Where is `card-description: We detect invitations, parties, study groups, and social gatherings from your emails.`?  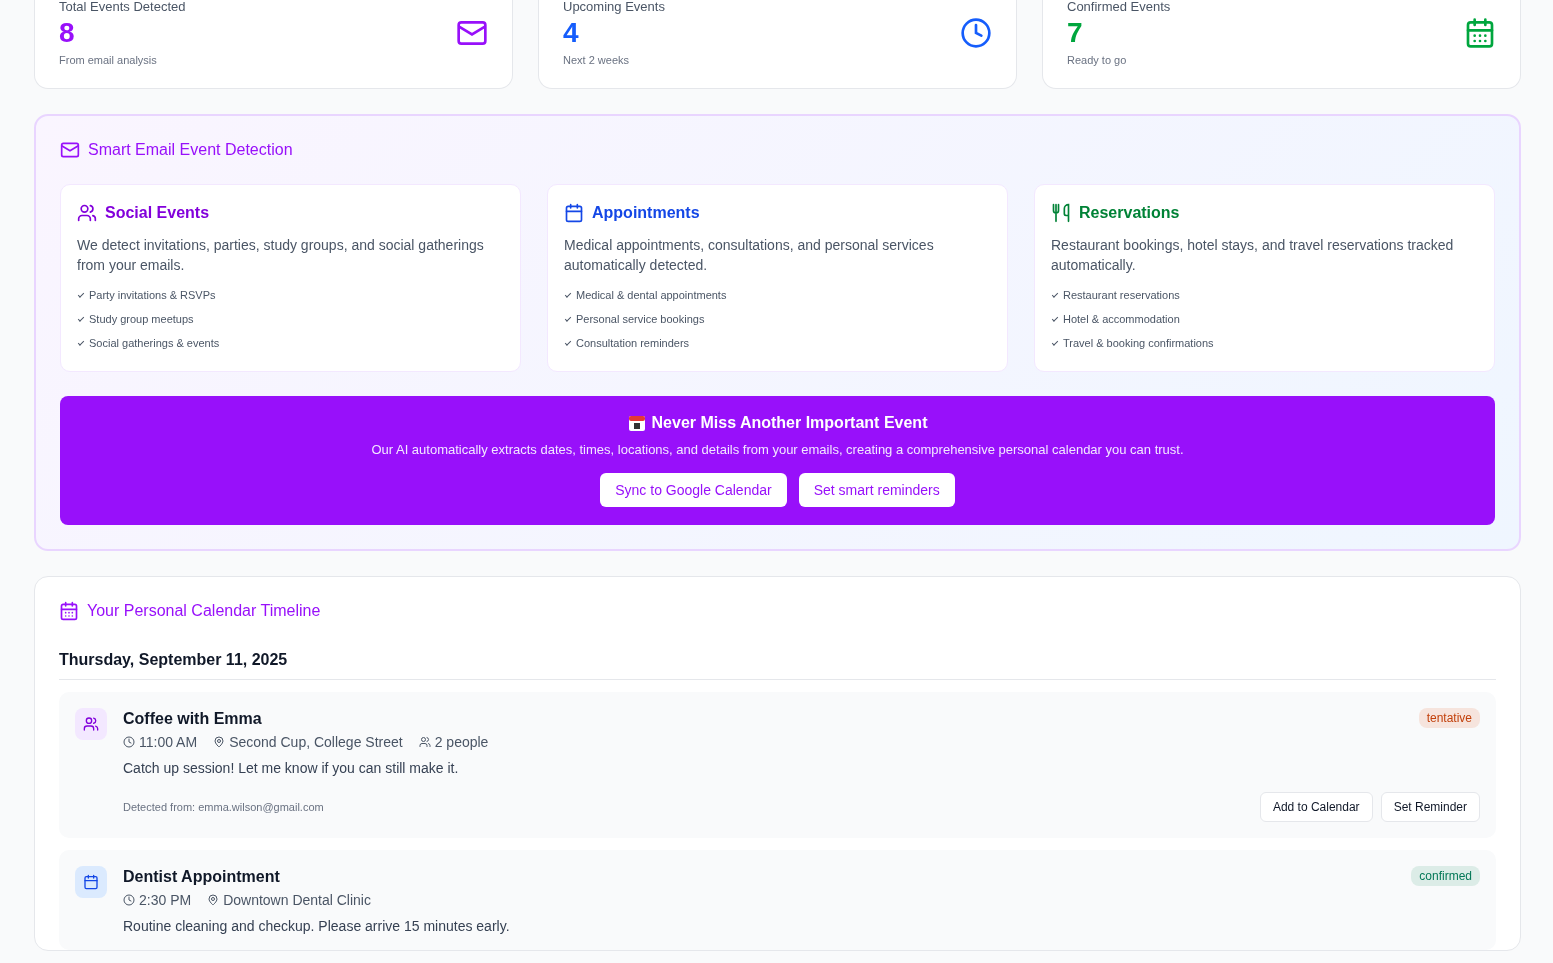 card-description: We detect invitations, parties, study groups, and social gatherings from your emails. is located at coordinates (281, 255).